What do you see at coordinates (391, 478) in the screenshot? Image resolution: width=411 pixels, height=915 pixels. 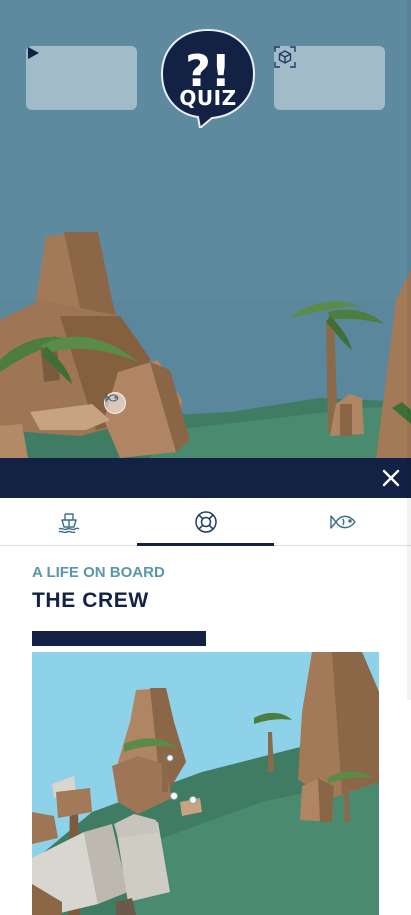 I see `close-icon` at bounding box center [391, 478].